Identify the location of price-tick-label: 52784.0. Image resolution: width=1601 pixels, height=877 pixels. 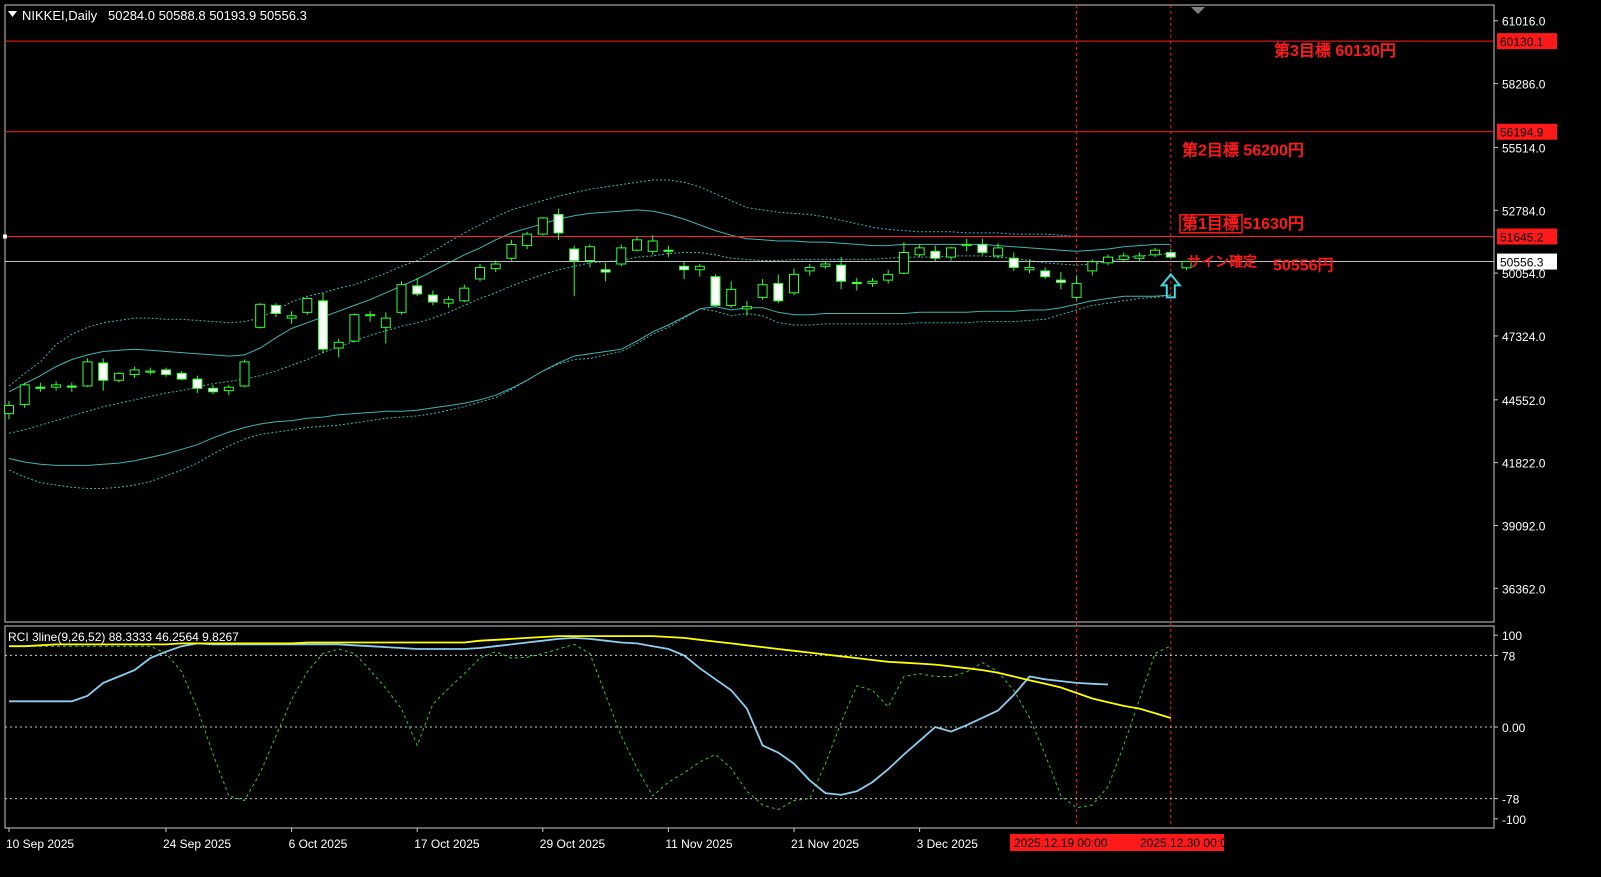
(1524, 211).